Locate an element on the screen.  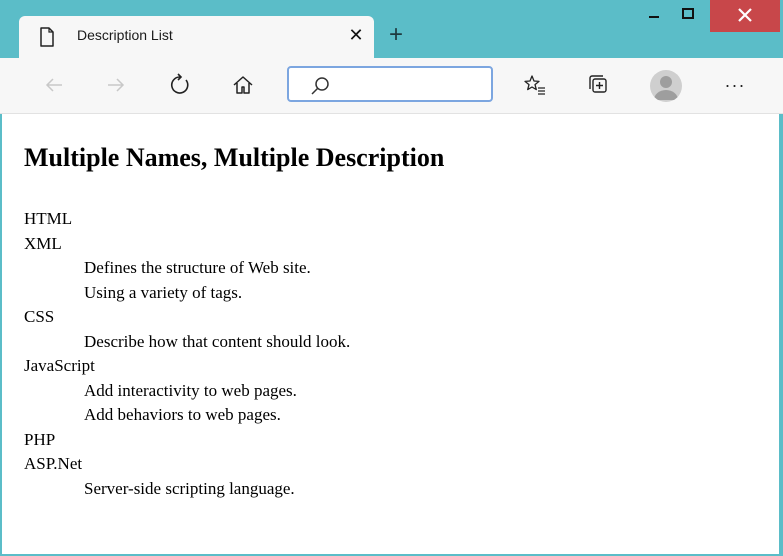
description-detail: Using a variety of tags. is located at coordinates (163, 292).